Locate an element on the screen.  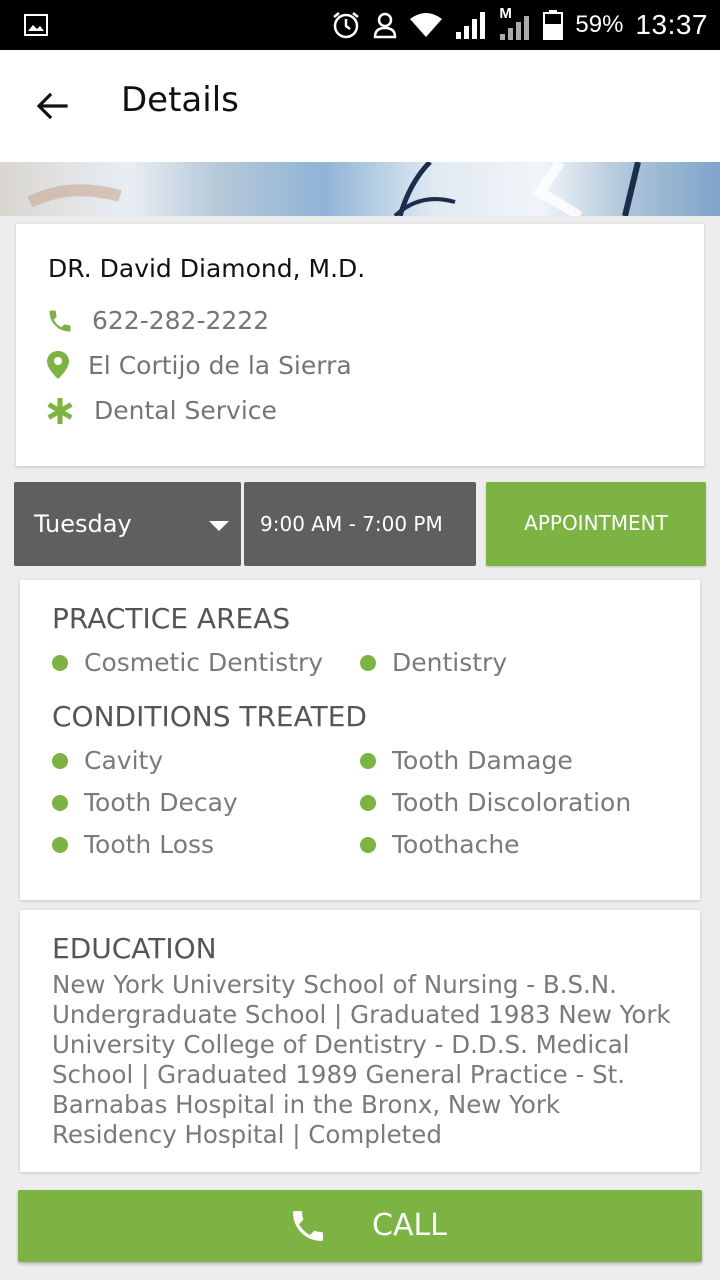
asterisk-medical-icon is located at coordinates (60, 410).